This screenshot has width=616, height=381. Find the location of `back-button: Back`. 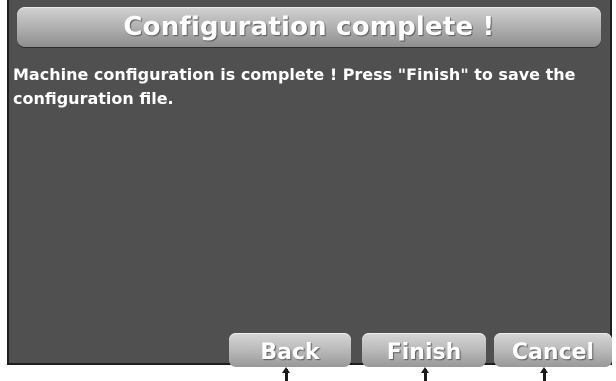

back-button: Back is located at coordinates (290, 350).